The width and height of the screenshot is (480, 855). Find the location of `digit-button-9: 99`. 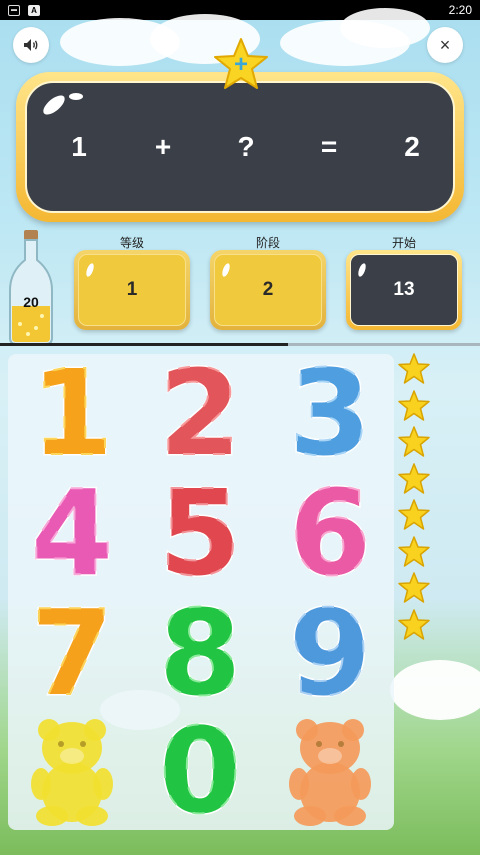

digit-button-9: 99 is located at coordinates (330, 653).